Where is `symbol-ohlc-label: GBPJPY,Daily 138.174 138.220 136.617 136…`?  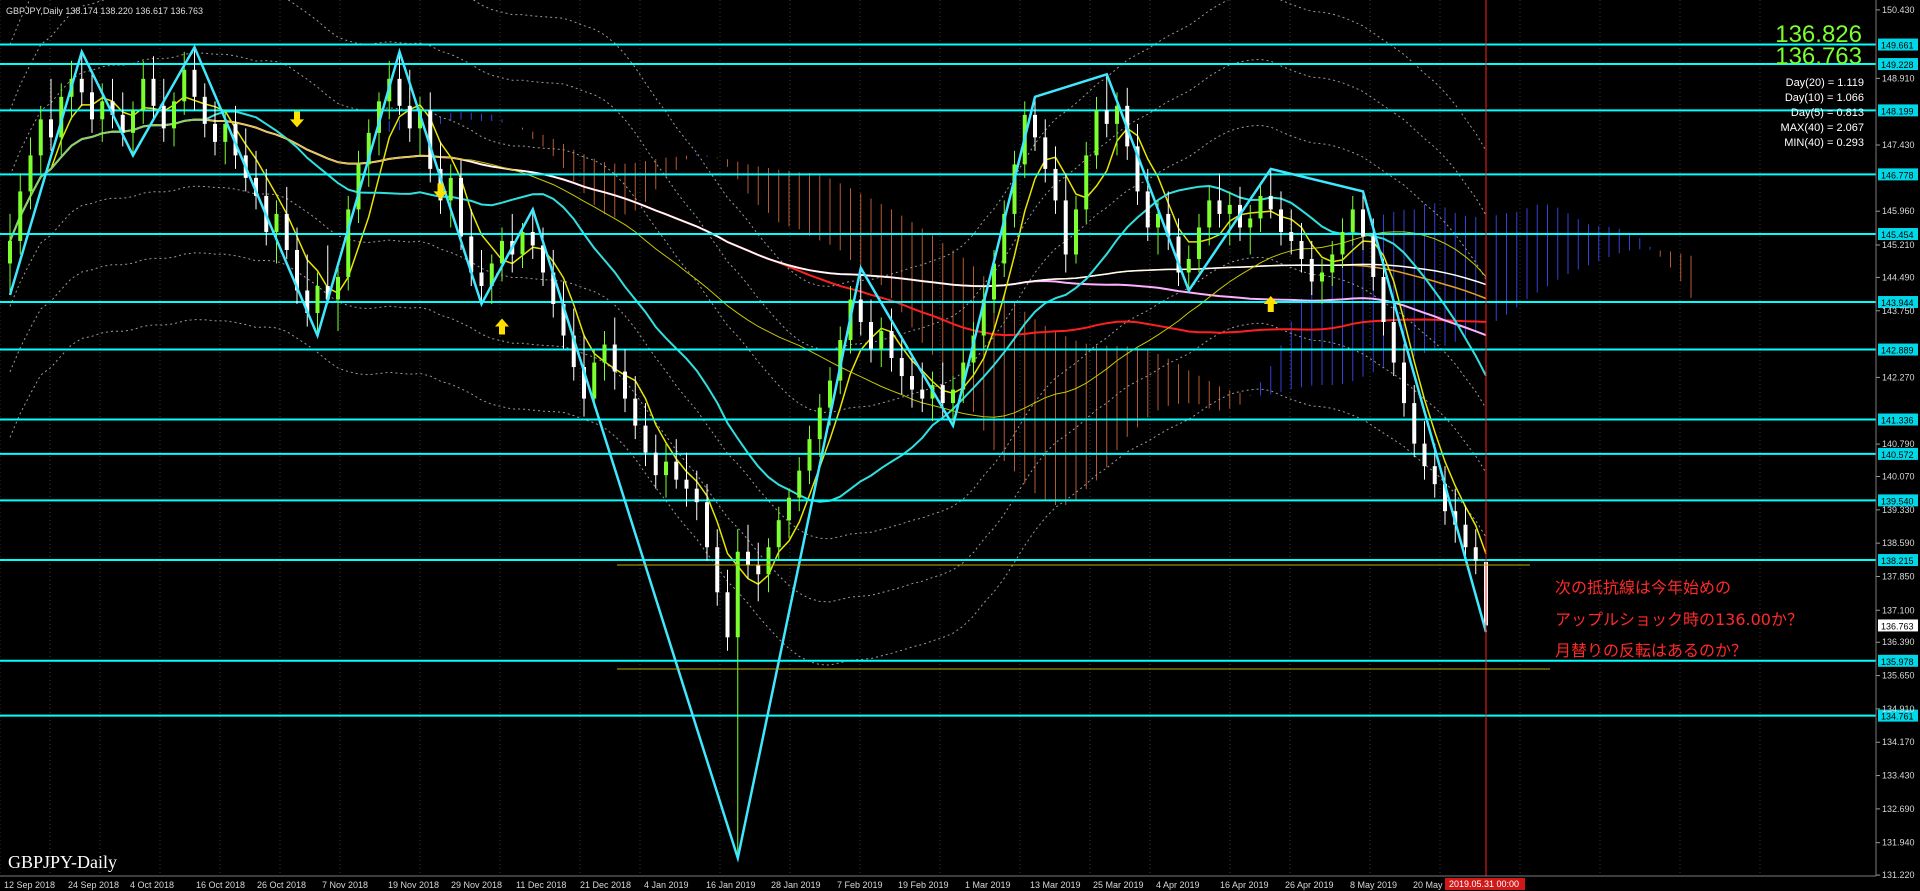
symbol-ohlc-label: GBPJPY,Daily 138.174 138.220 136.617 136… is located at coordinates (104, 11).